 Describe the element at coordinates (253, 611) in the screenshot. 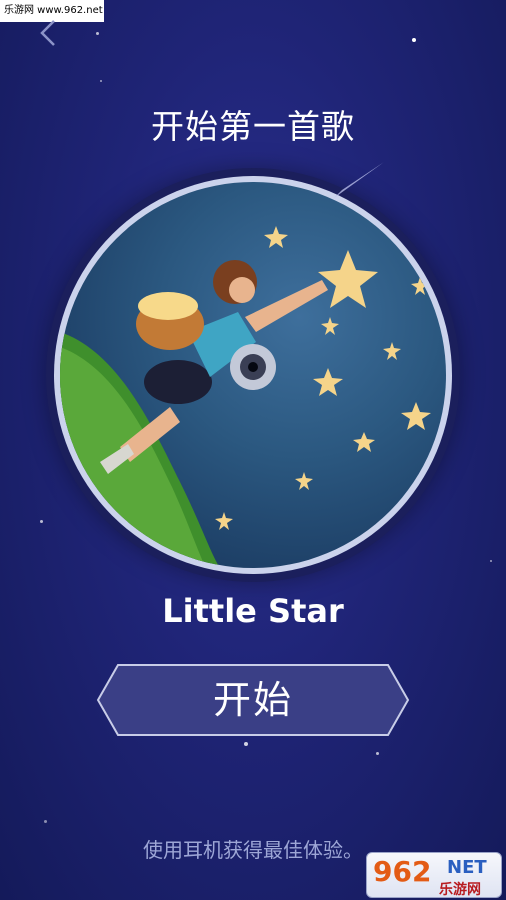

I see `song-title: Little Star` at that location.